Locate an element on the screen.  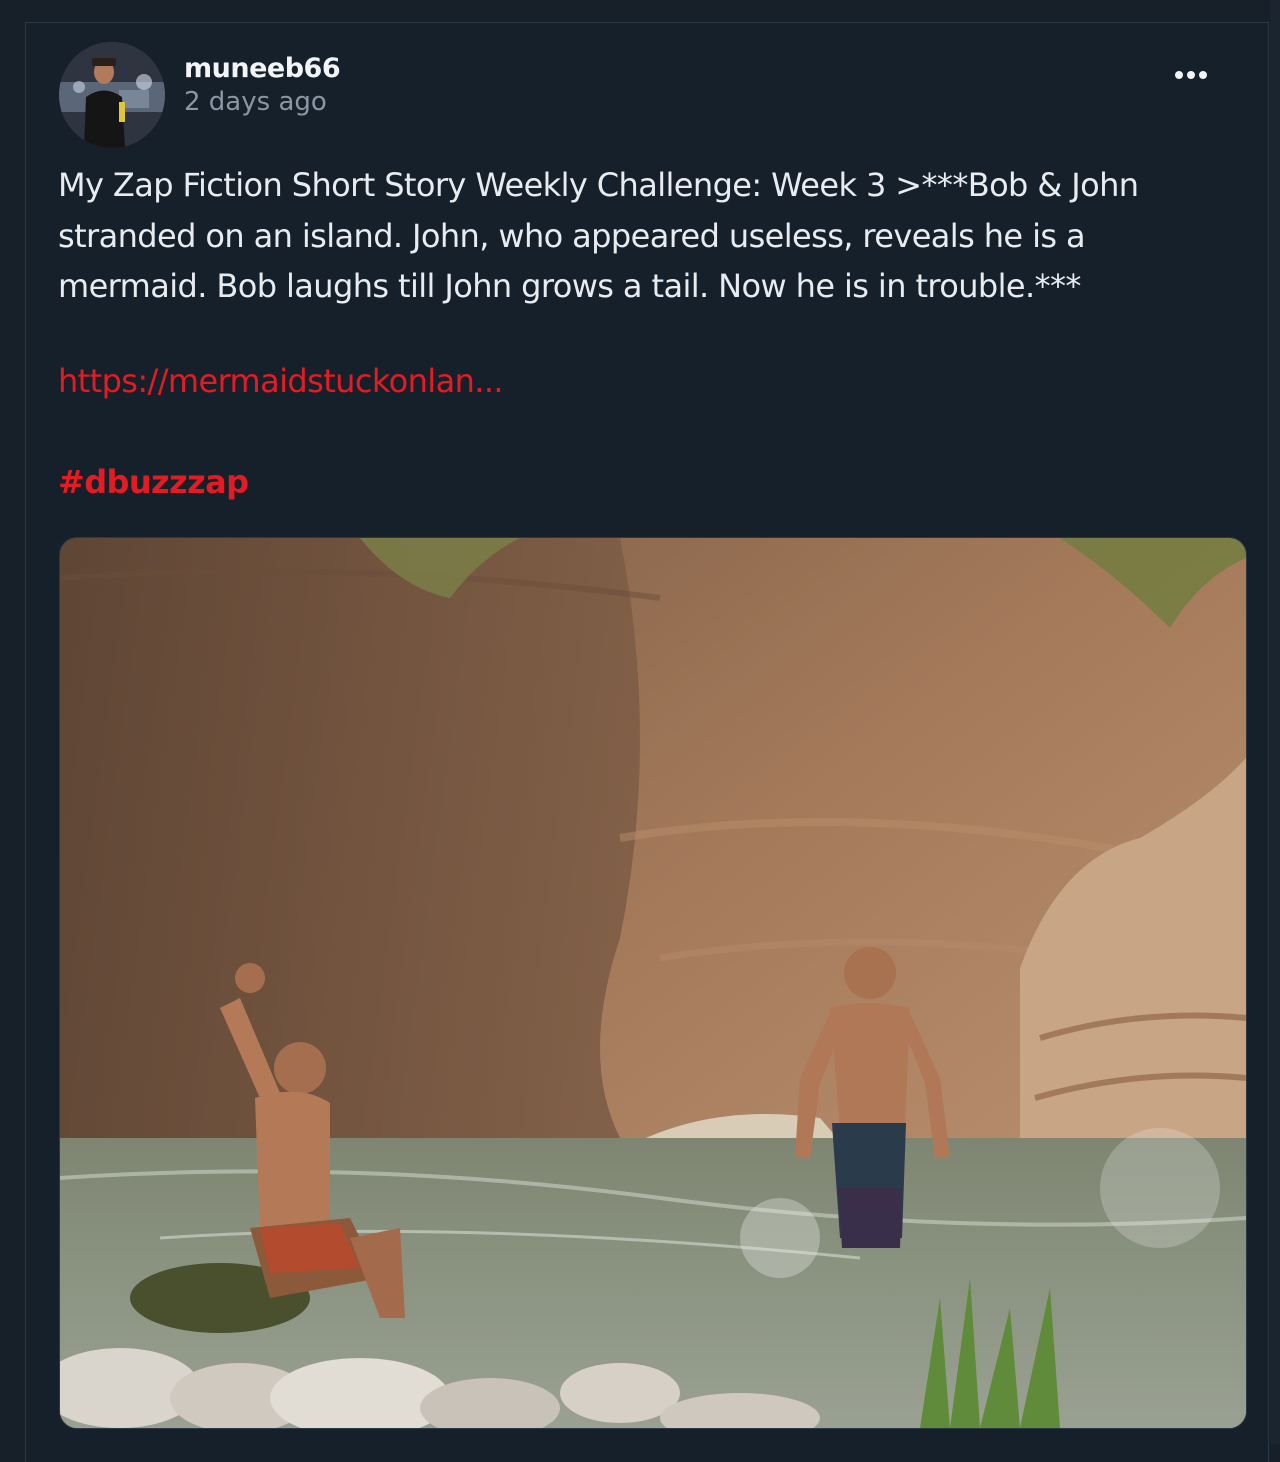
avatar-image is located at coordinates (112, 95).